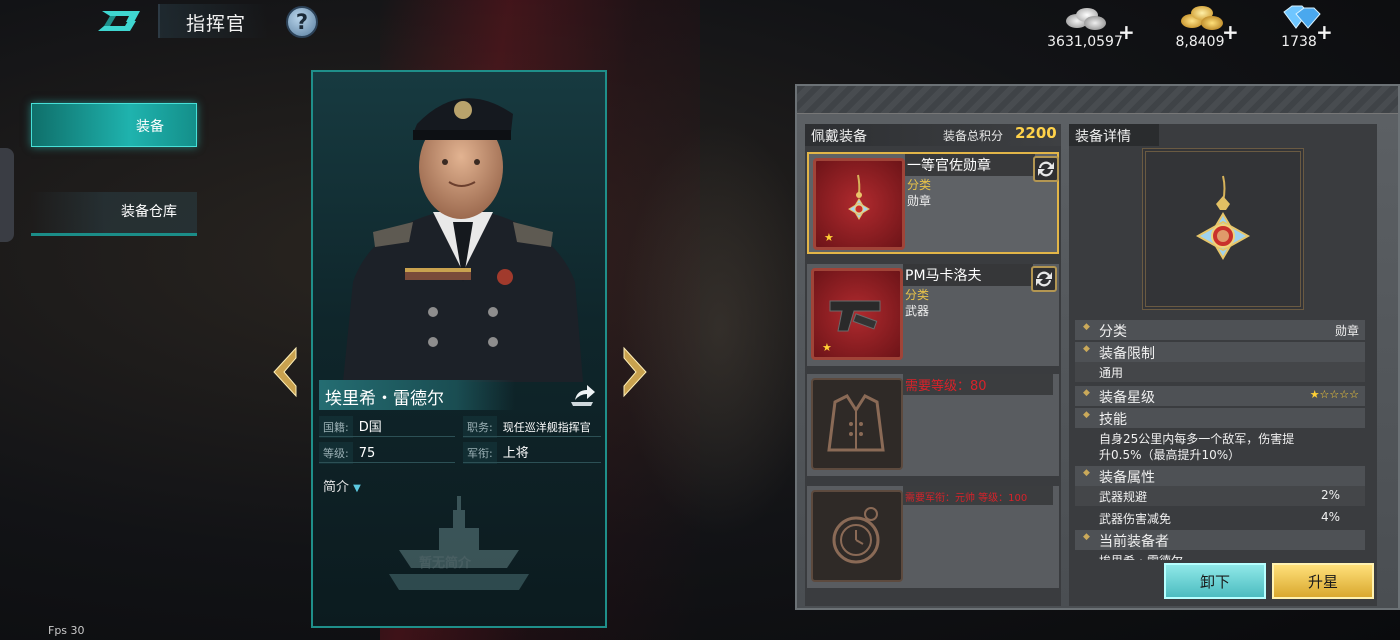  I want to click on tab-warehouse: 装备仓库, so click(114, 214).